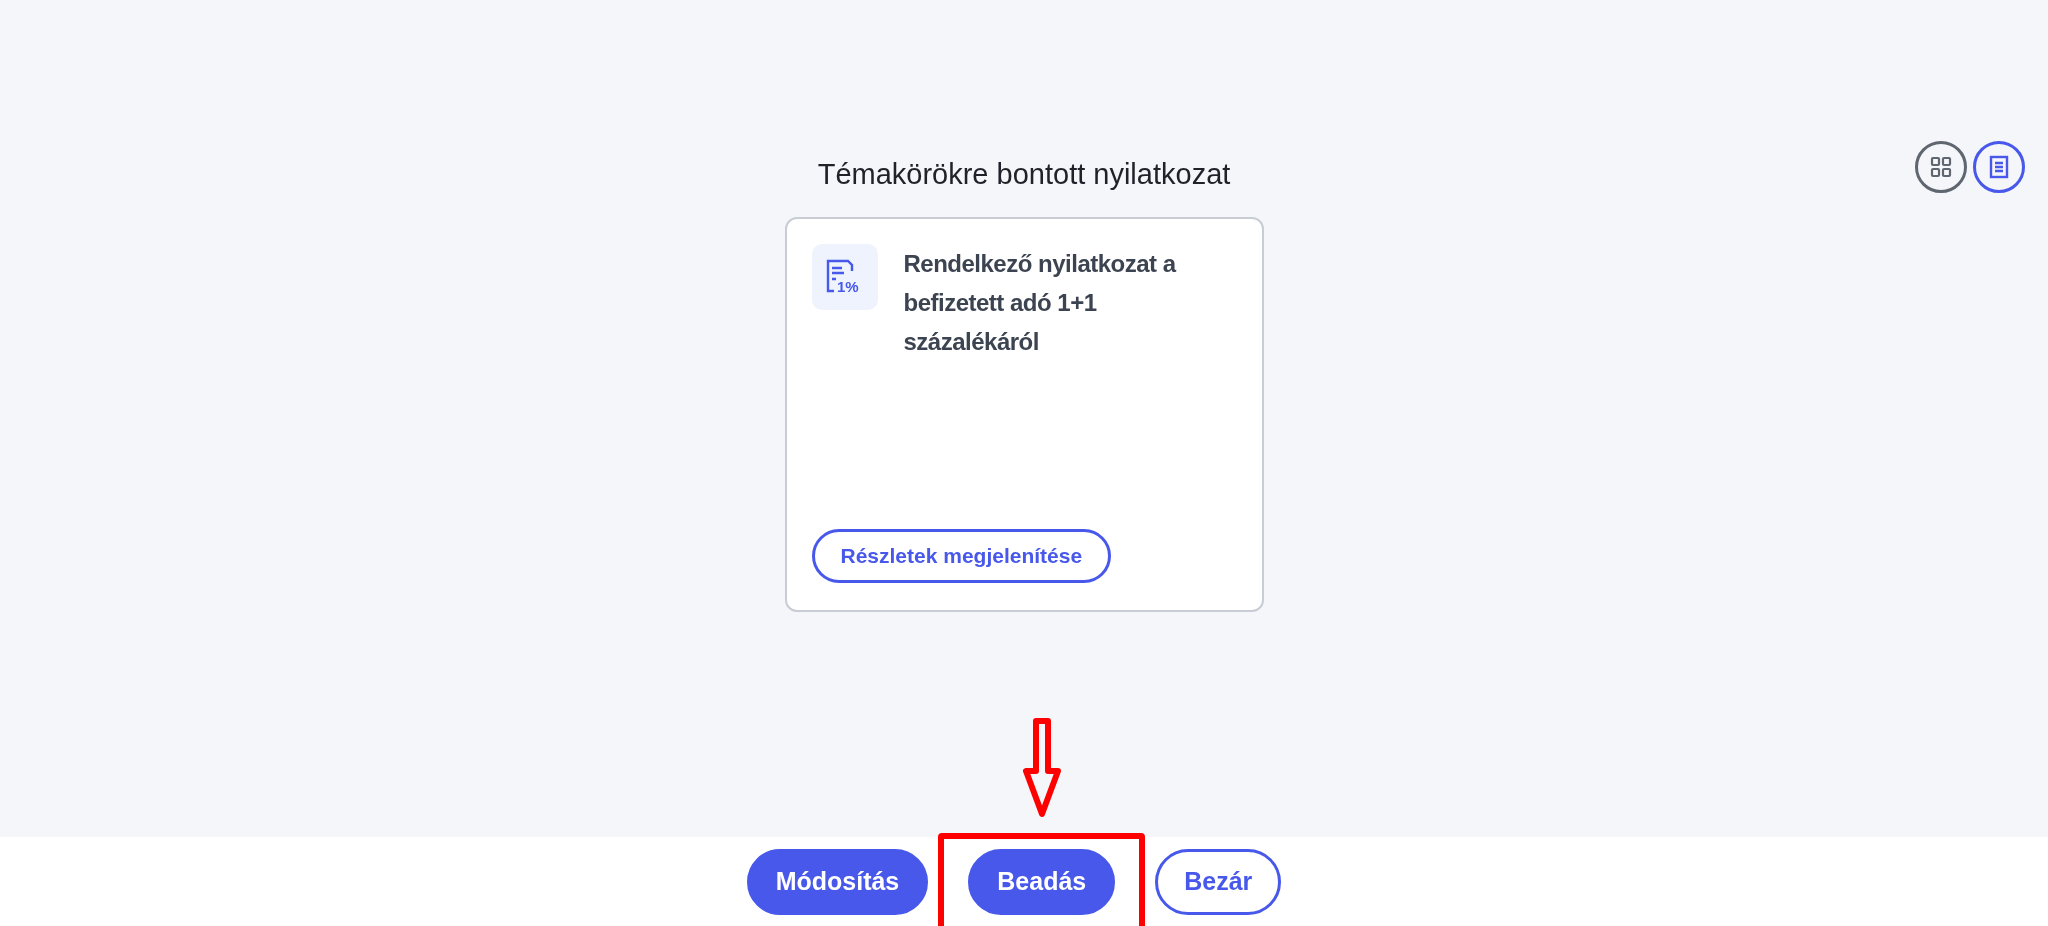 This screenshot has width=2048, height=926. I want to click on list-view-toggle, so click(1999, 167).